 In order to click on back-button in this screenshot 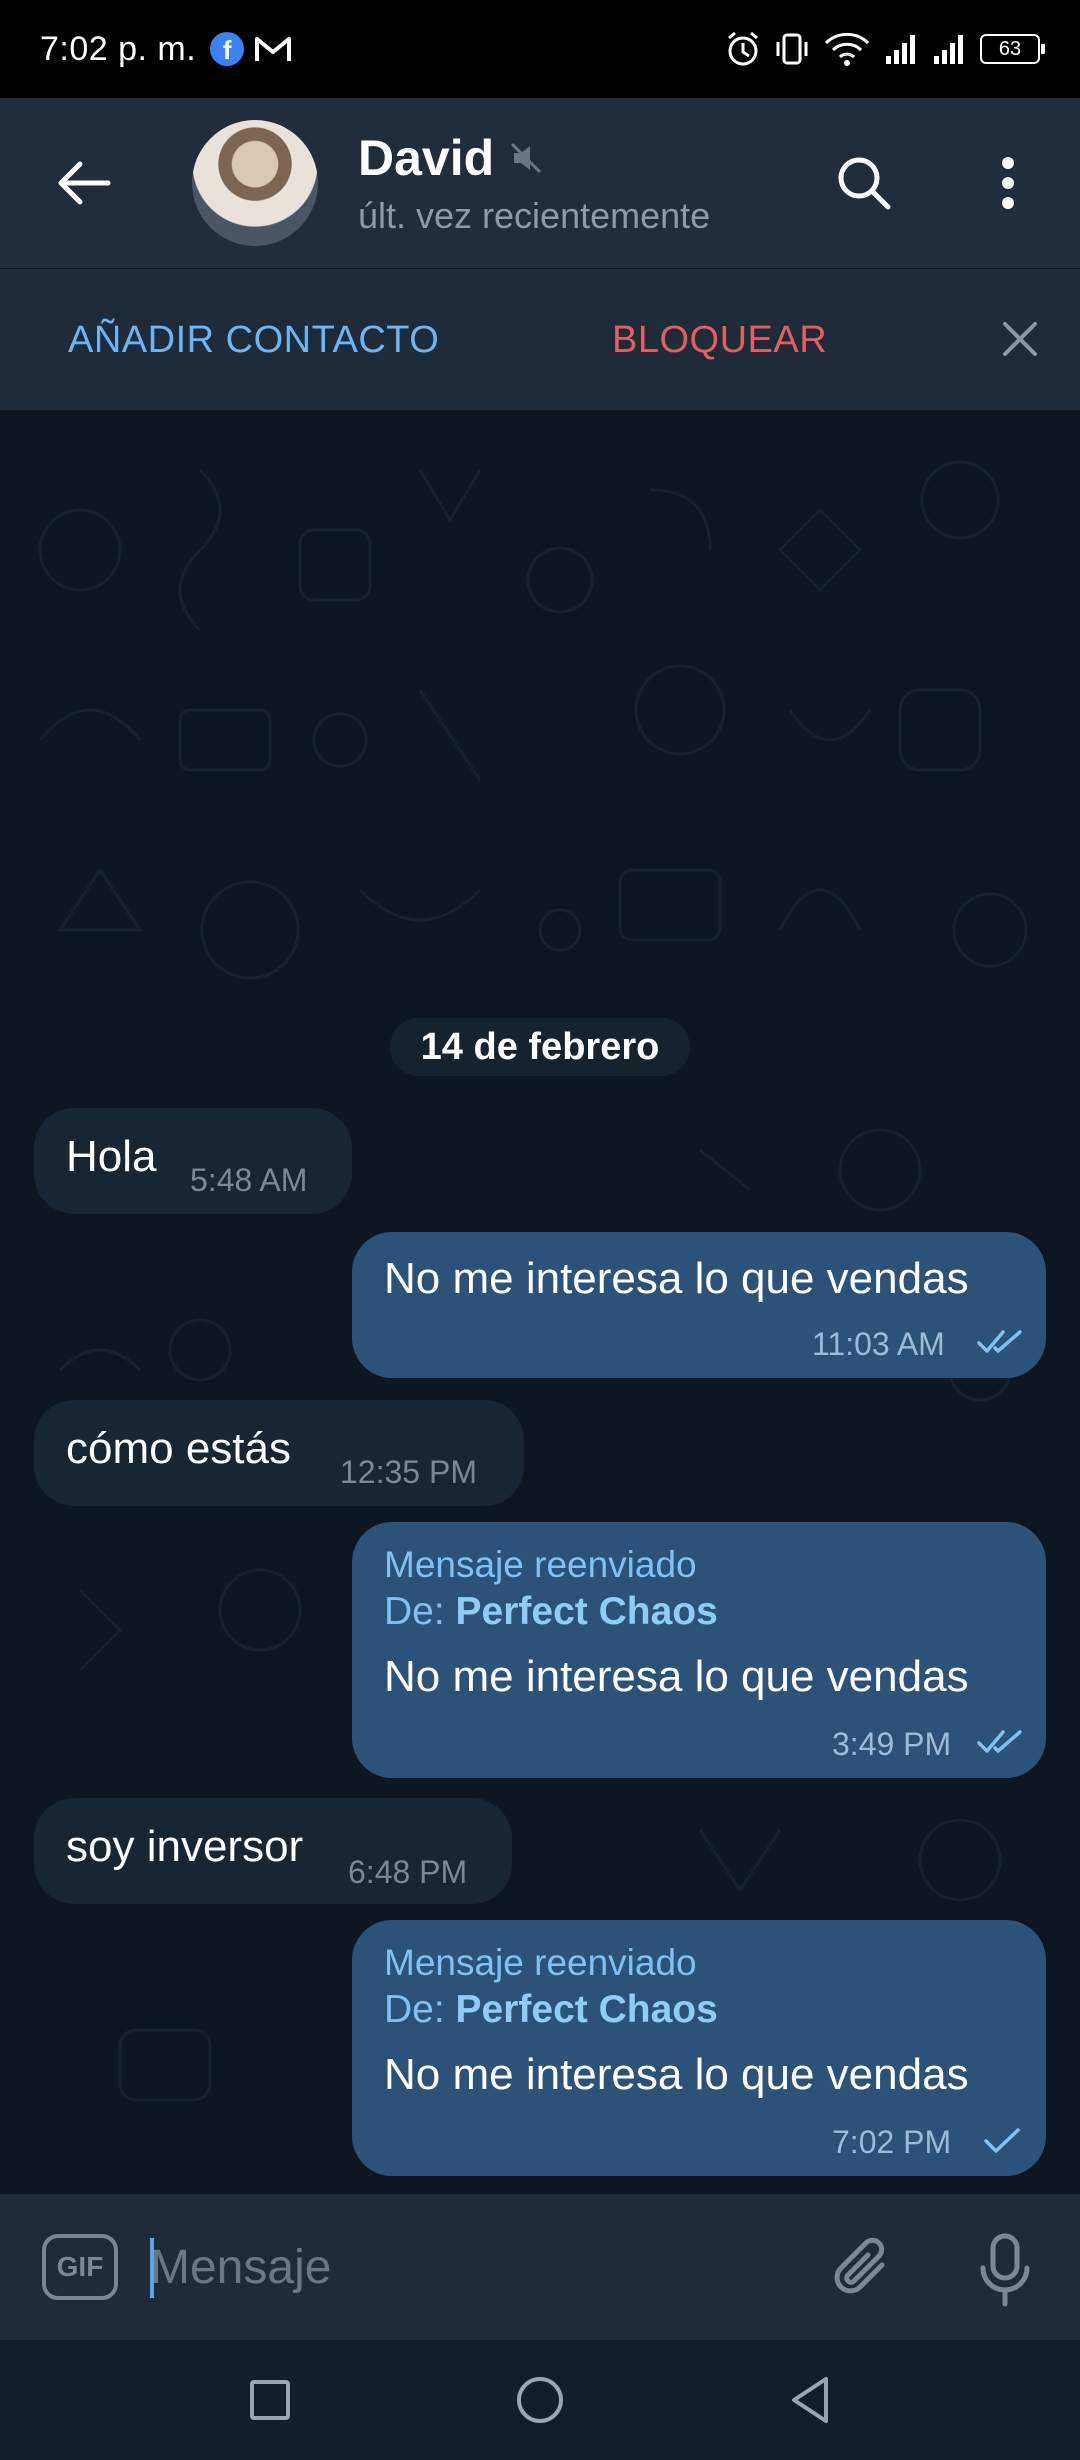, I will do `click(84, 183)`.